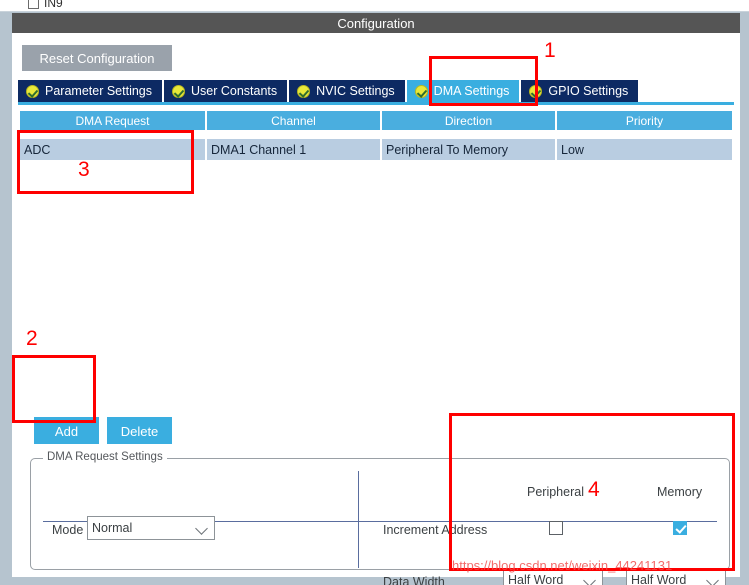 The image size is (749, 585). Describe the element at coordinates (469, 120) in the screenshot. I see `table-header-cell: Direction` at that location.